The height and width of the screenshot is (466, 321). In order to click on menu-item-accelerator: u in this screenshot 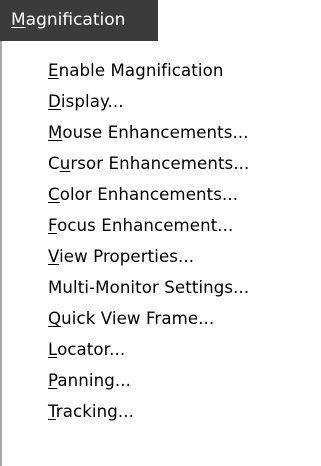, I will do `click(65, 163)`.